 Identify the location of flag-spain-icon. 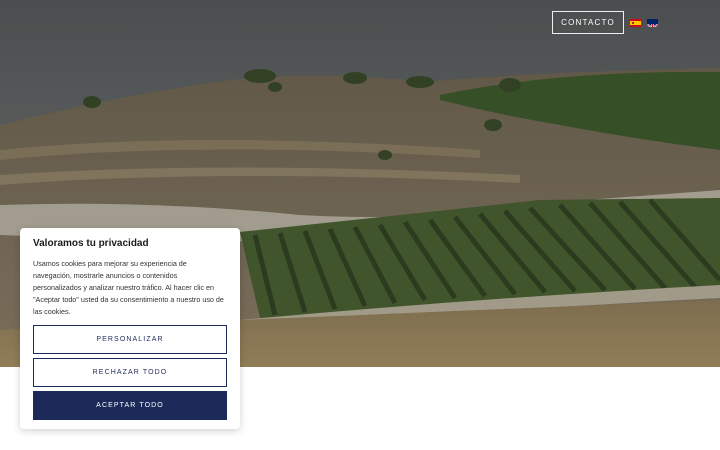
(635, 22).